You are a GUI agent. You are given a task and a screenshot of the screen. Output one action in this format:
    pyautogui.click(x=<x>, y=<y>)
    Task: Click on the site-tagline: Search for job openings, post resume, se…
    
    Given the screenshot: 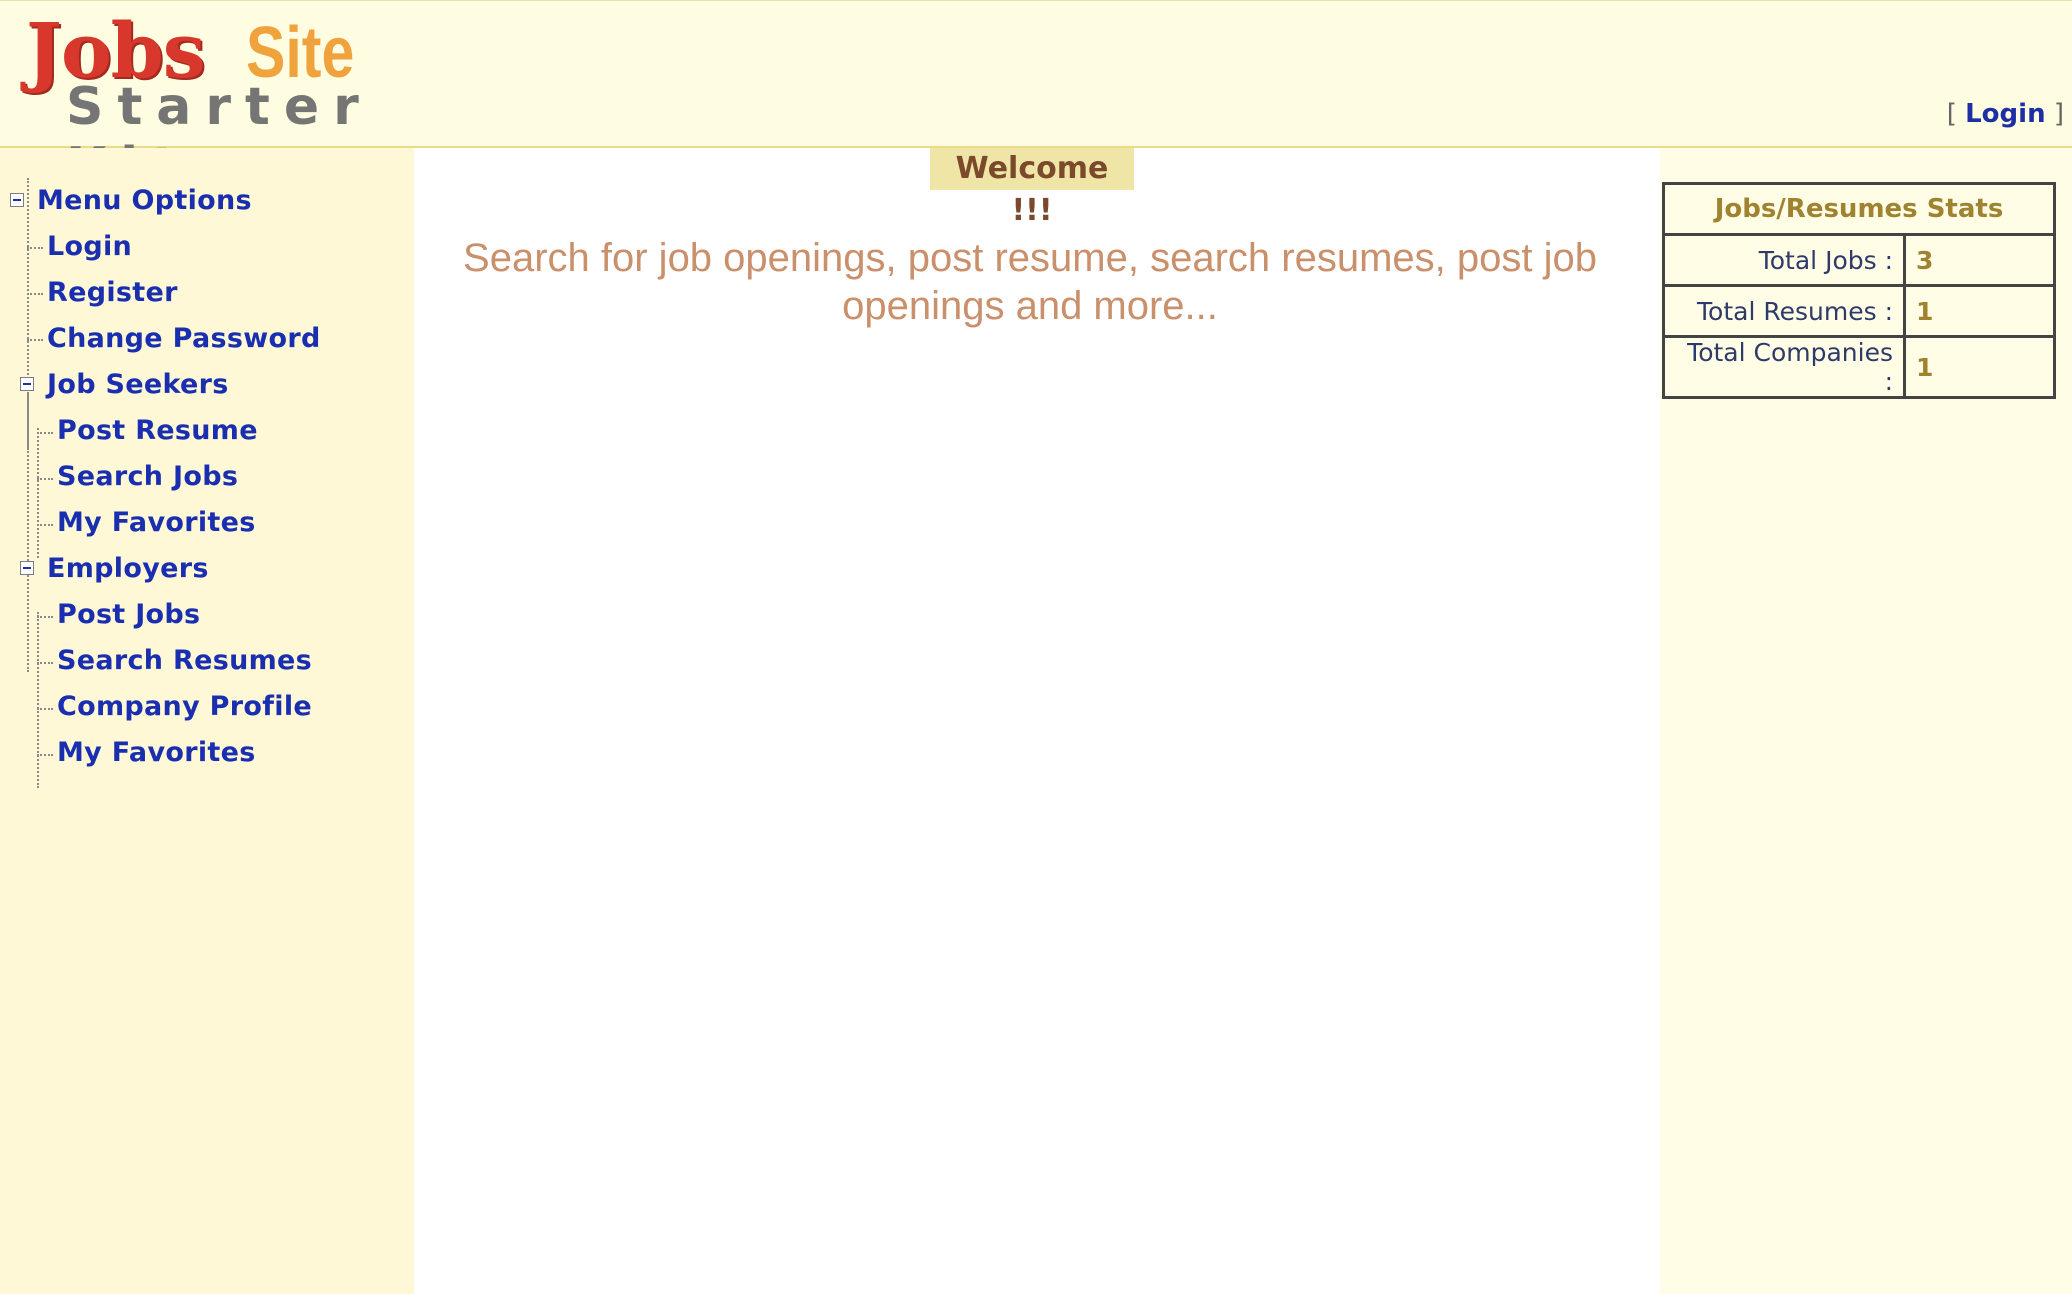 What is the action you would take?
    pyautogui.click(x=1030, y=282)
    